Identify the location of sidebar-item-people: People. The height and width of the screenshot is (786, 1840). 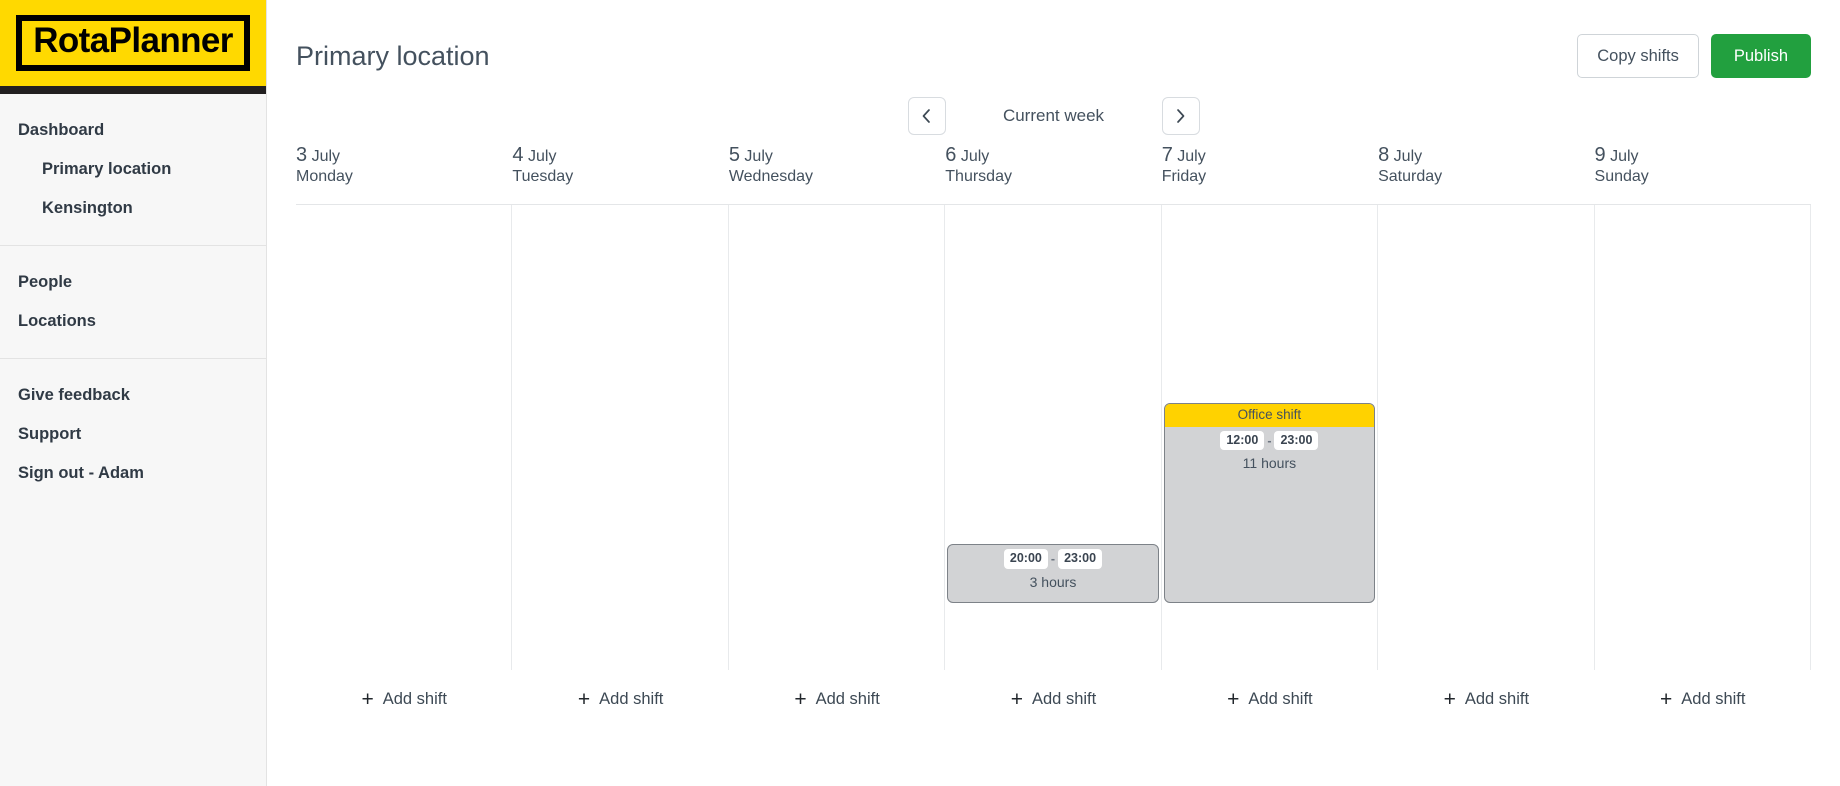
(133, 282).